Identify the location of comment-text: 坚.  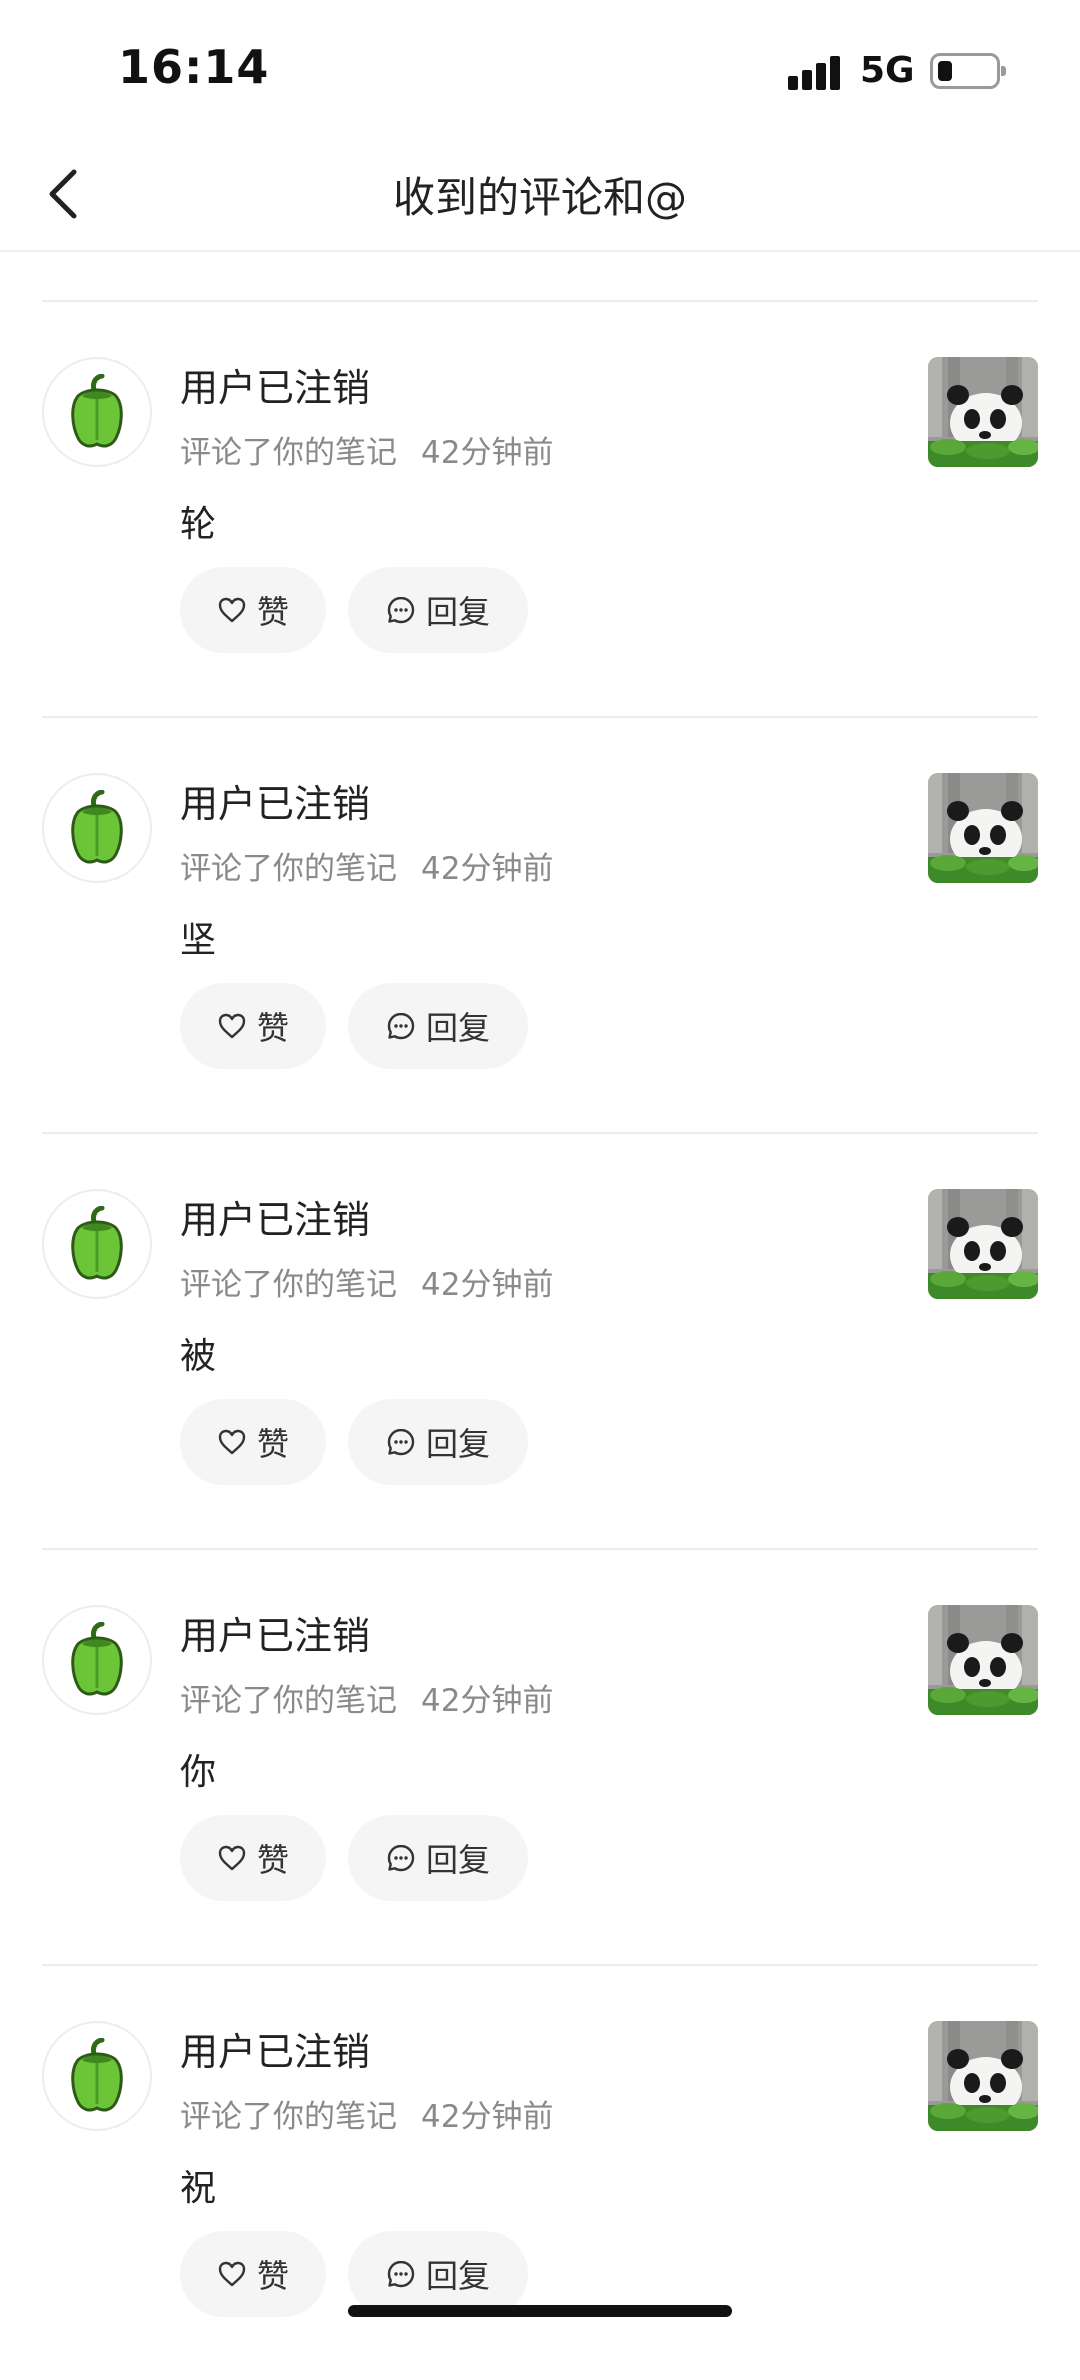
(198, 940).